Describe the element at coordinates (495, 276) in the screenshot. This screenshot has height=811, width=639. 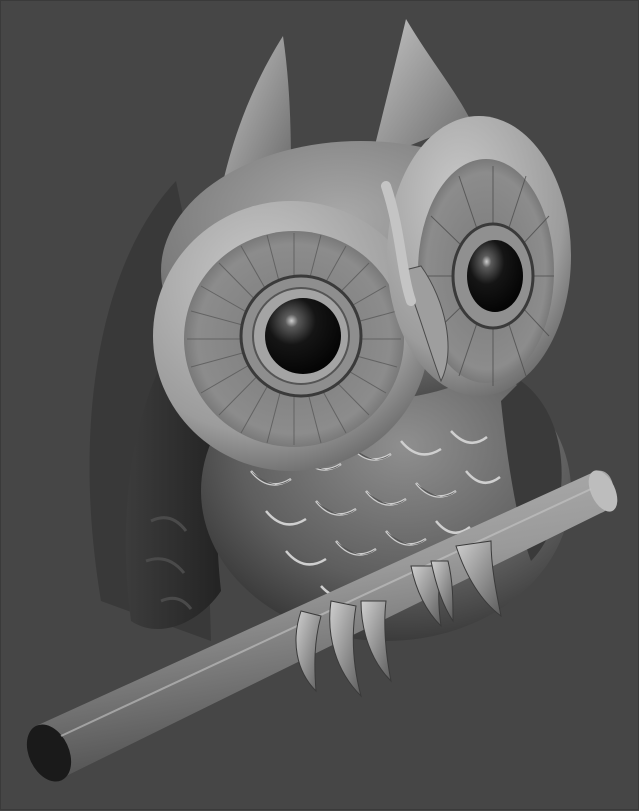
I see `right-pupil` at that location.